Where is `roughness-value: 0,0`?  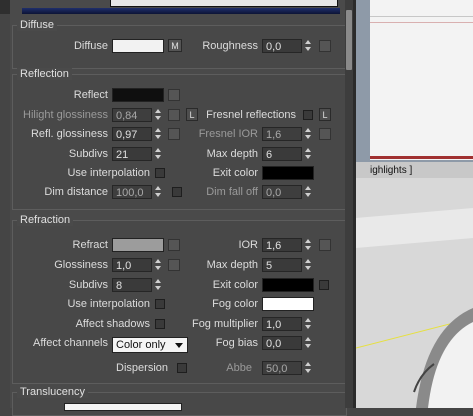
roughness-value: 0,0 is located at coordinates (282, 46).